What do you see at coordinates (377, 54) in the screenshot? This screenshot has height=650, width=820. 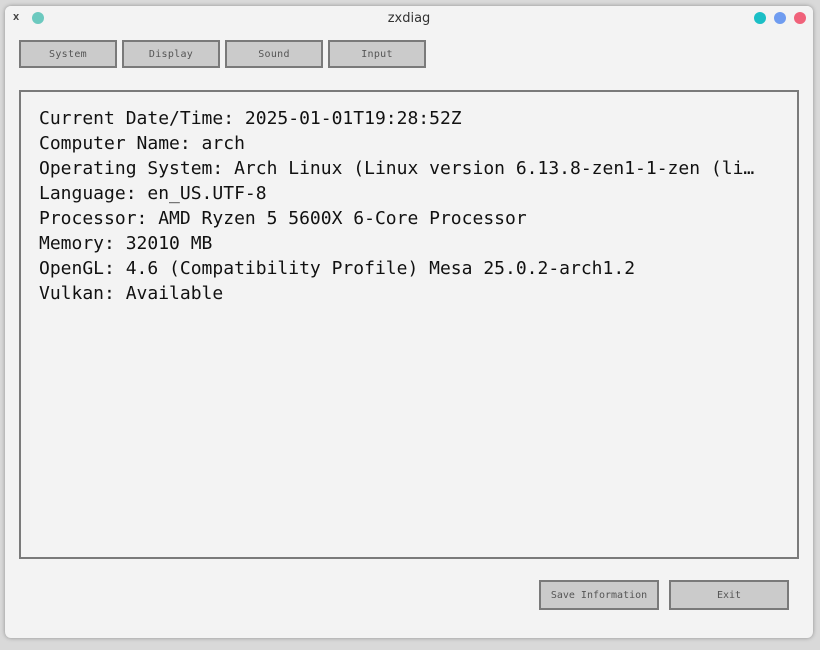 I see `tab-input: Input` at bounding box center [377, 54].